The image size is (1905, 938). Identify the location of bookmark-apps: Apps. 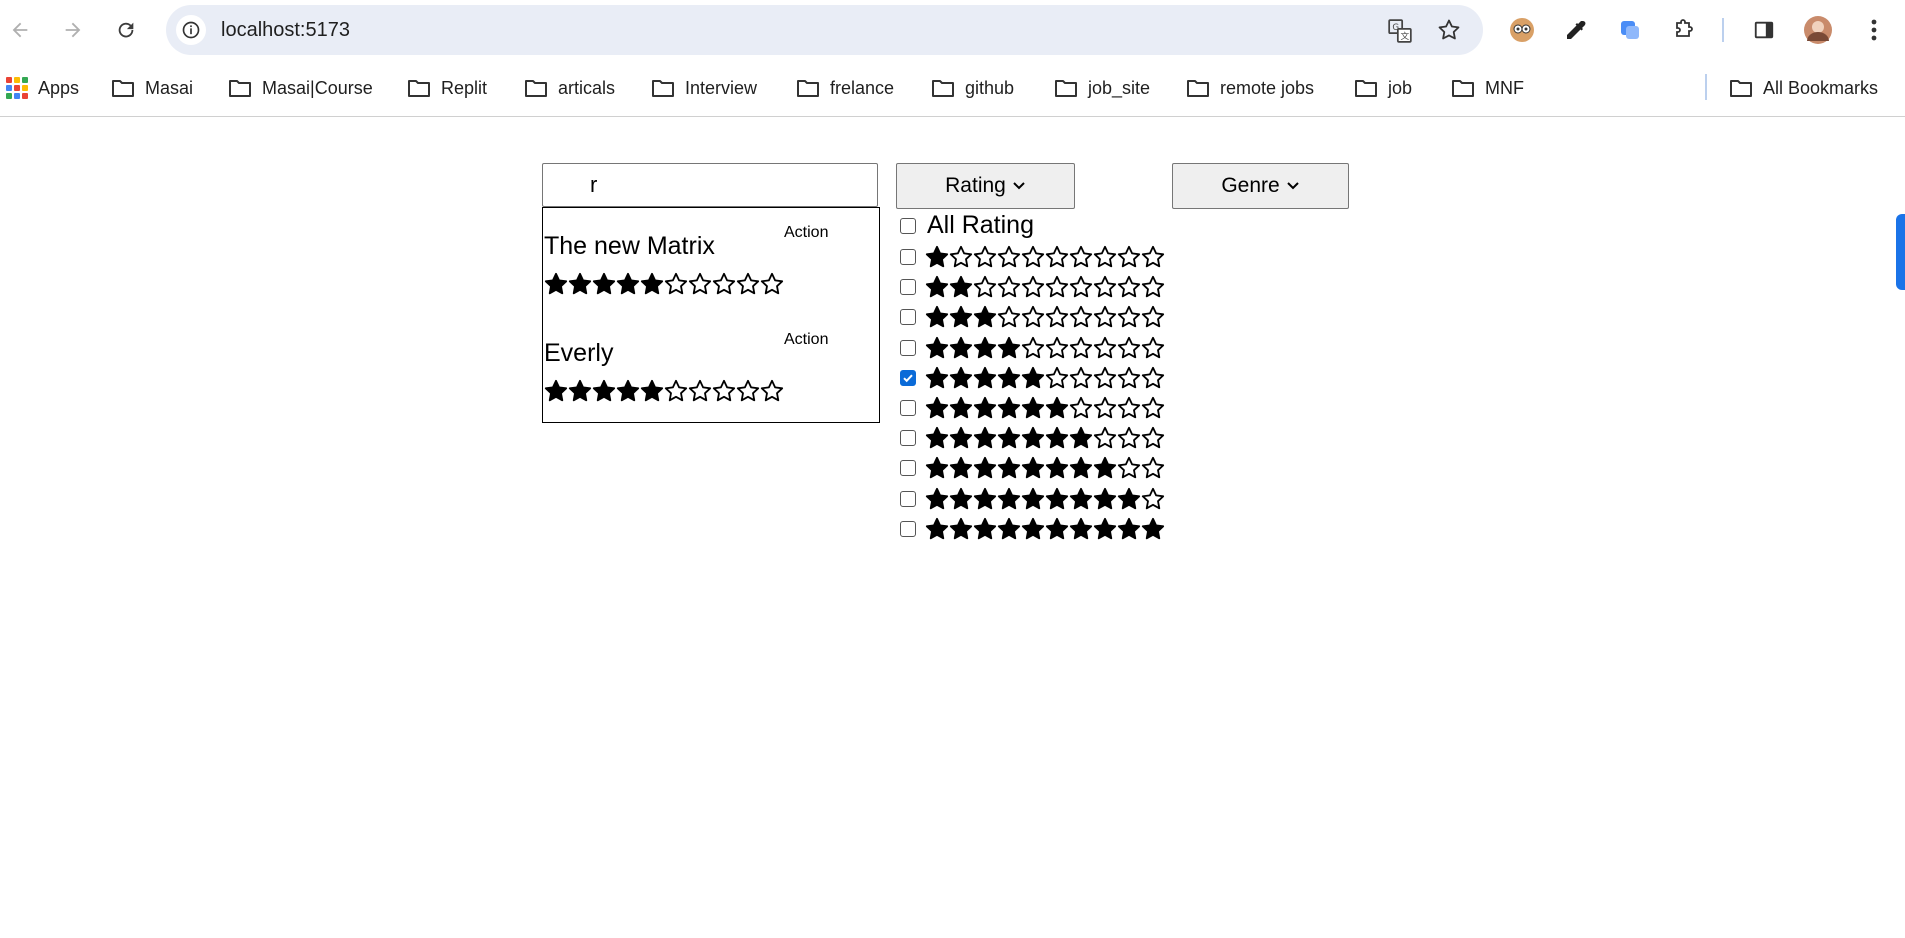
(42, 88).